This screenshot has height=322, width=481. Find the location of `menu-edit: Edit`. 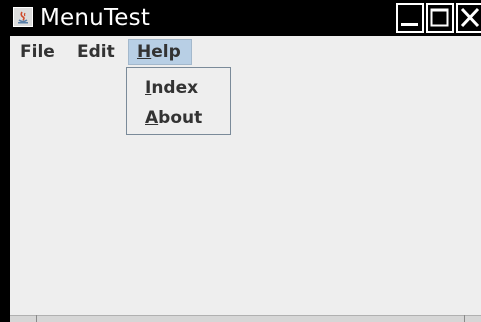

menu-edit: Edit is located at coordinates (96, 52).